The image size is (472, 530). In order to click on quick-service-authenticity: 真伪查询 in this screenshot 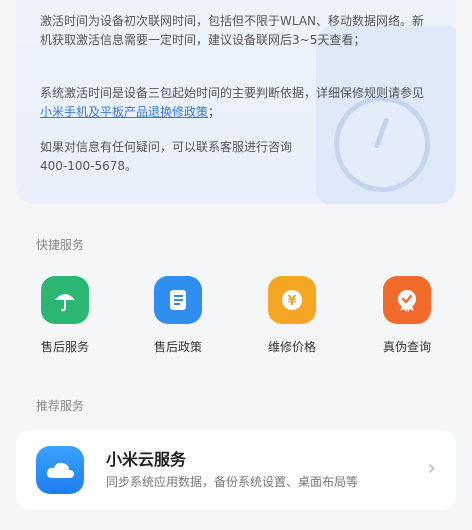, I will do `click(407, 315)`.